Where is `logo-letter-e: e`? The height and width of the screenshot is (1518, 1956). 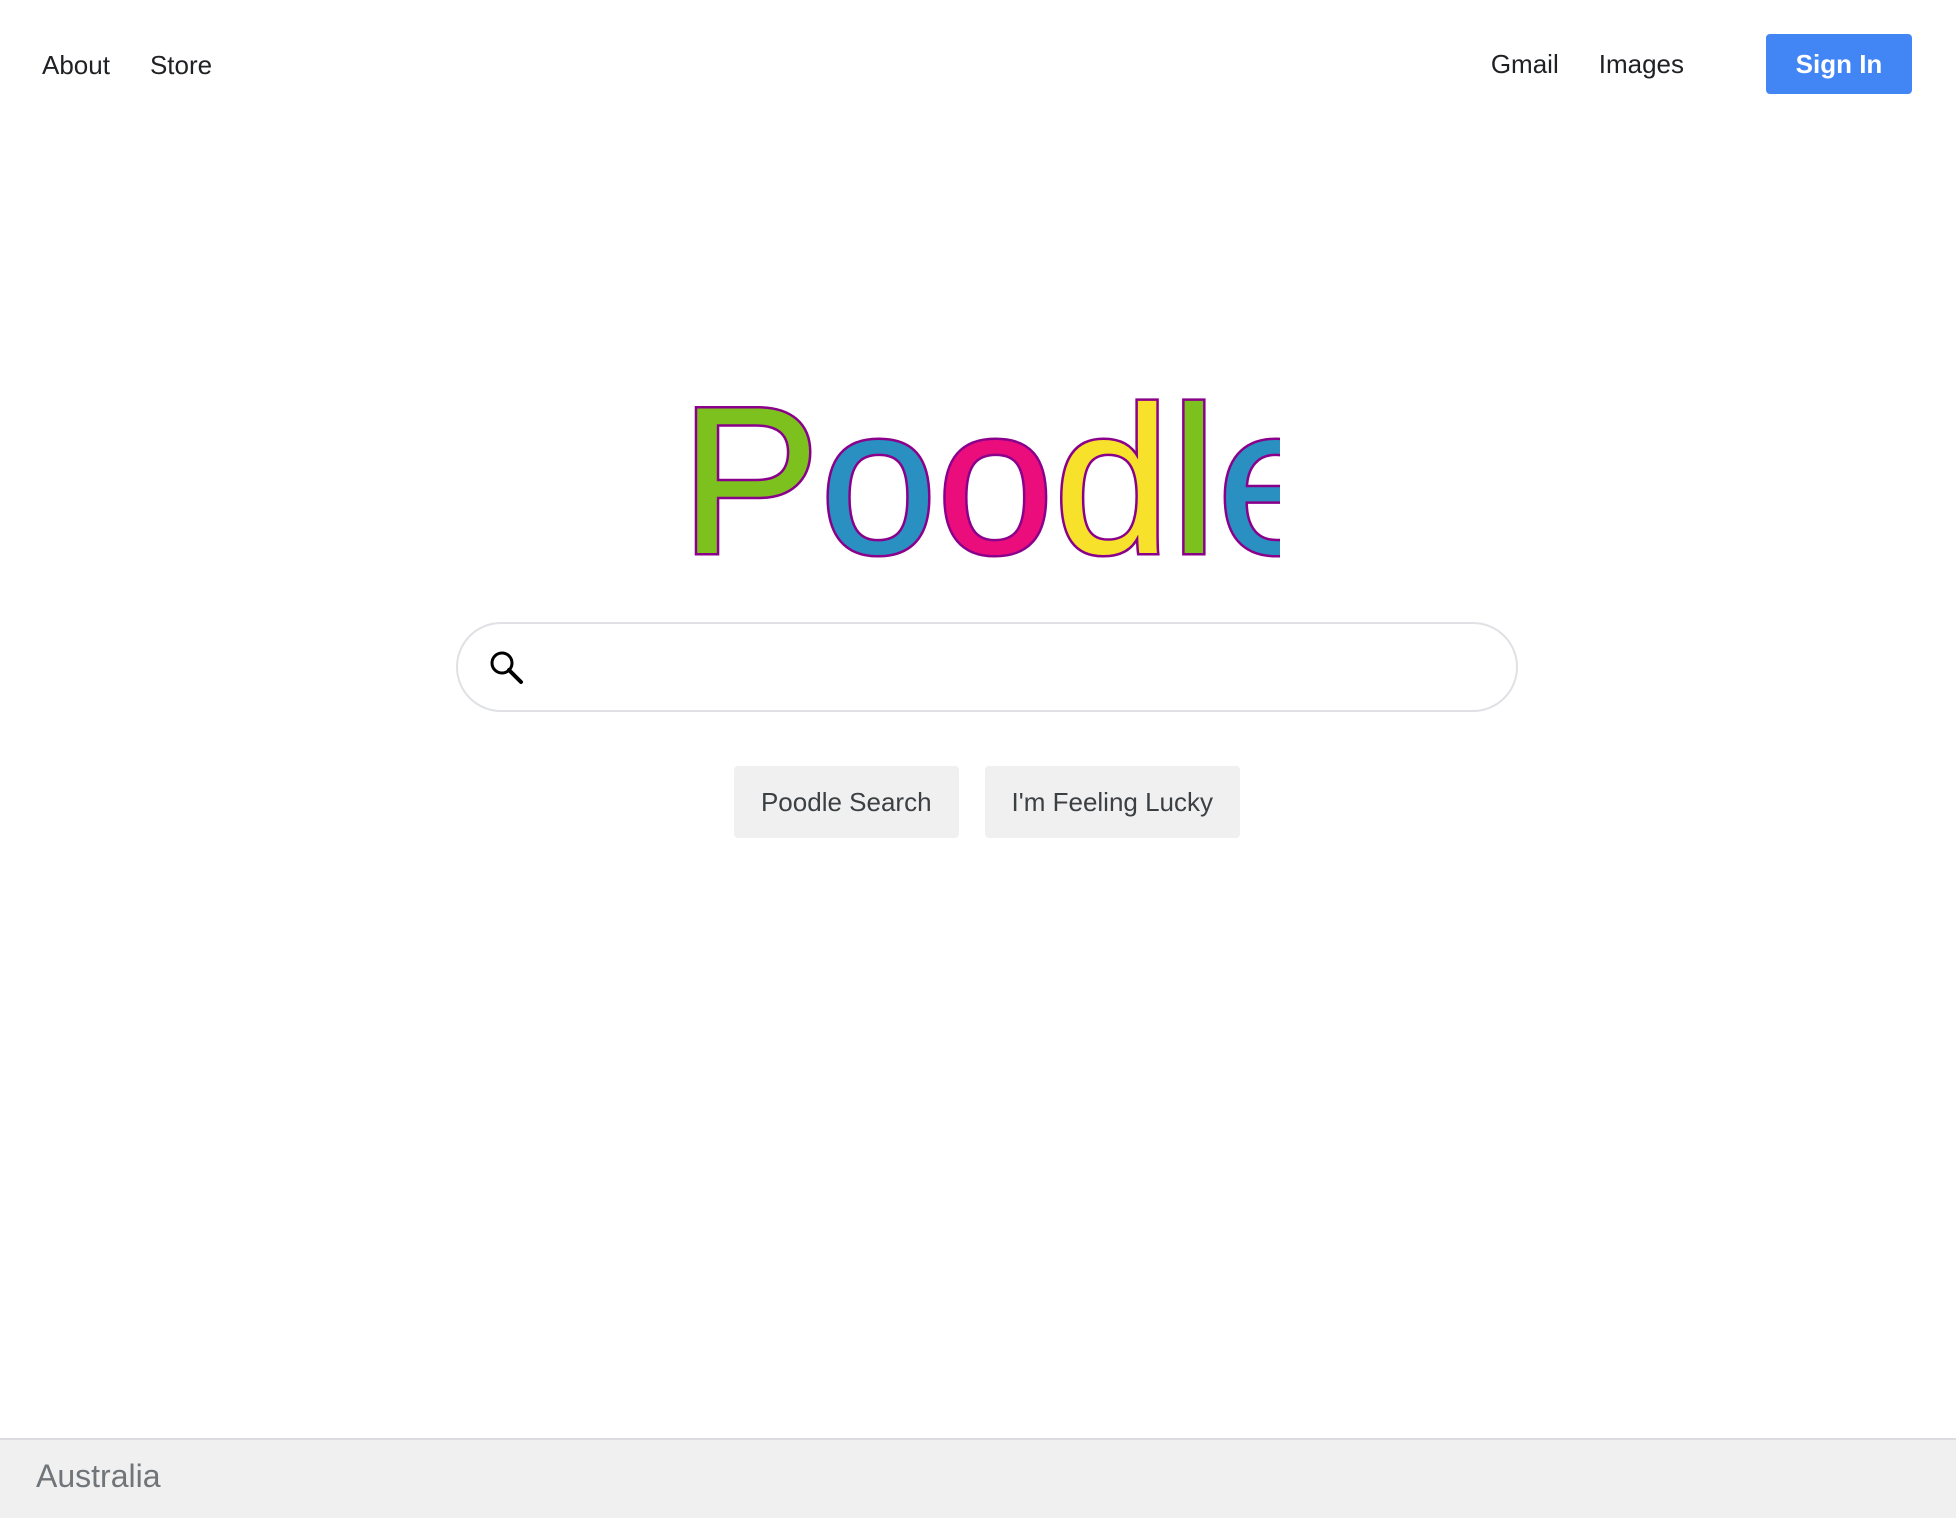
logo-letter-e: e is located at coordinates (1248, 475).